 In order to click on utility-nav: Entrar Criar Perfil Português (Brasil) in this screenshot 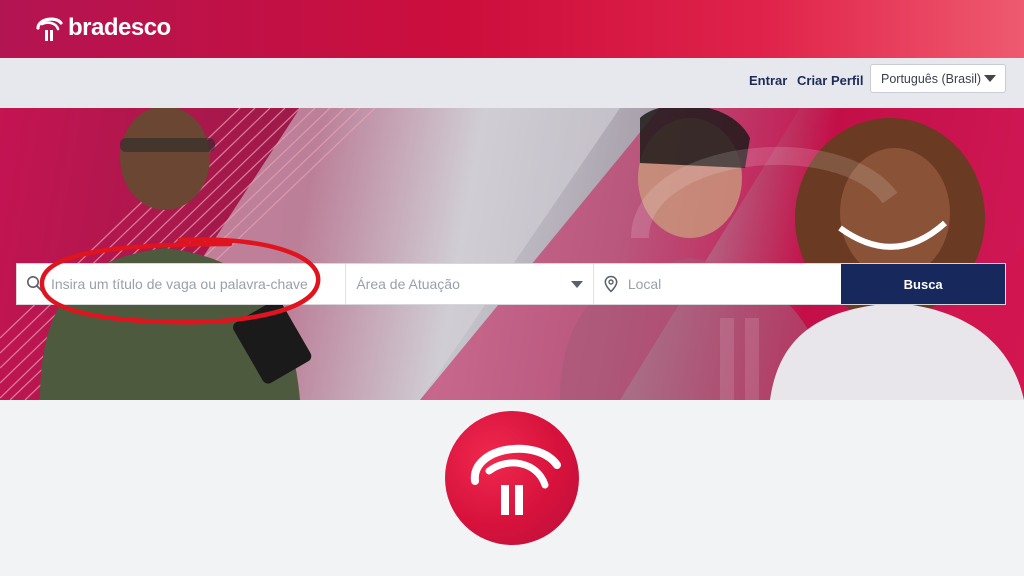, I will do `click(512, 83)`.